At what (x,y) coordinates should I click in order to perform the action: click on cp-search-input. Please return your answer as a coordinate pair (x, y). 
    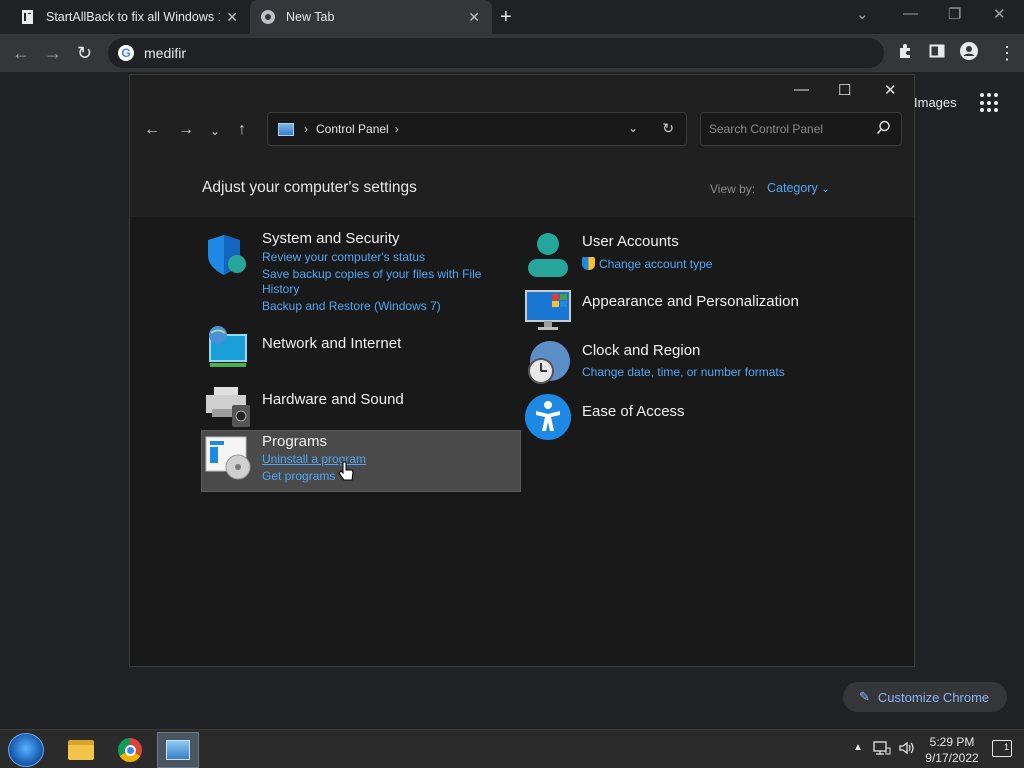
    Looking at the image, I should click on (789, 129).